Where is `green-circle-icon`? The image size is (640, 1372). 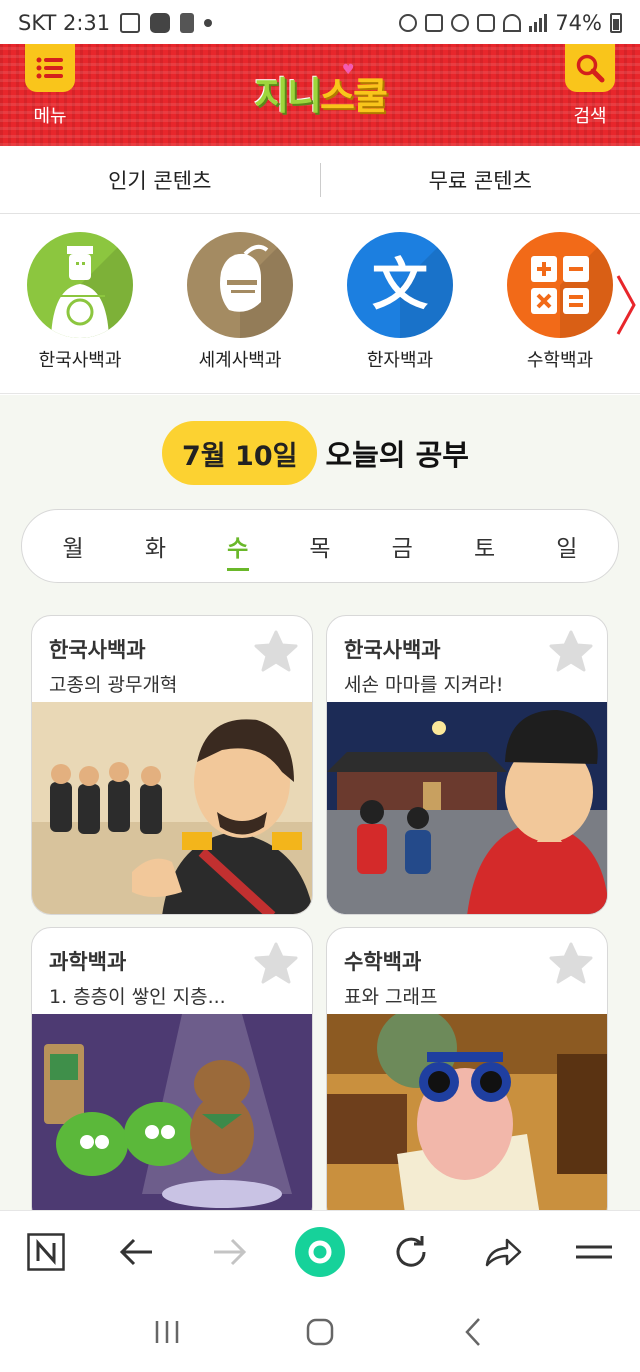 green-circle-icon is located at coordinates (319, 1251).